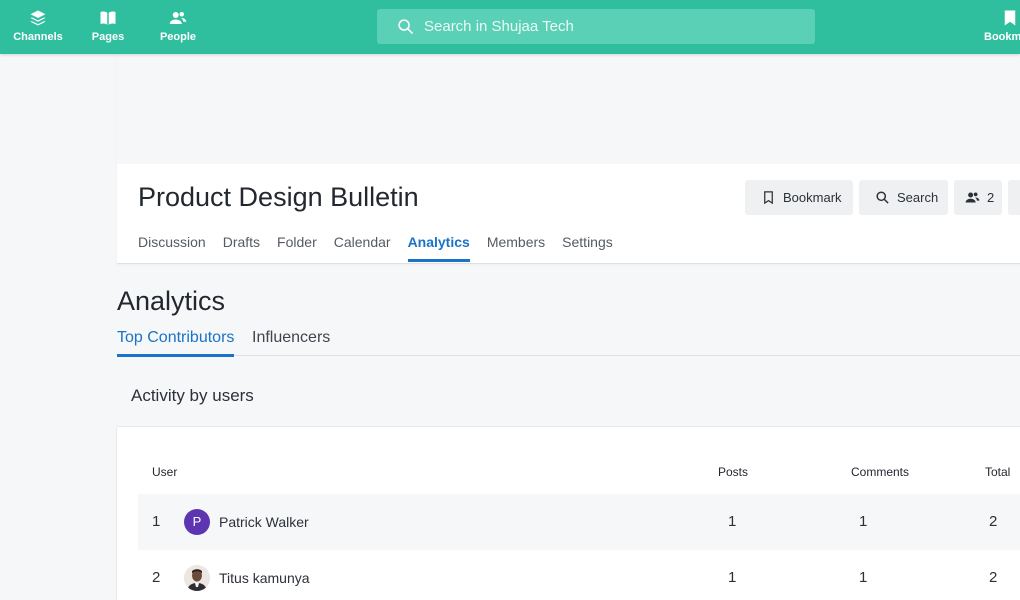 This screenshot has height=600, width=1020. What do you see at coordinates (38, 37) in the screenshot?
I see `nav-channels-label: Channels` at bounding box center [38, 37].